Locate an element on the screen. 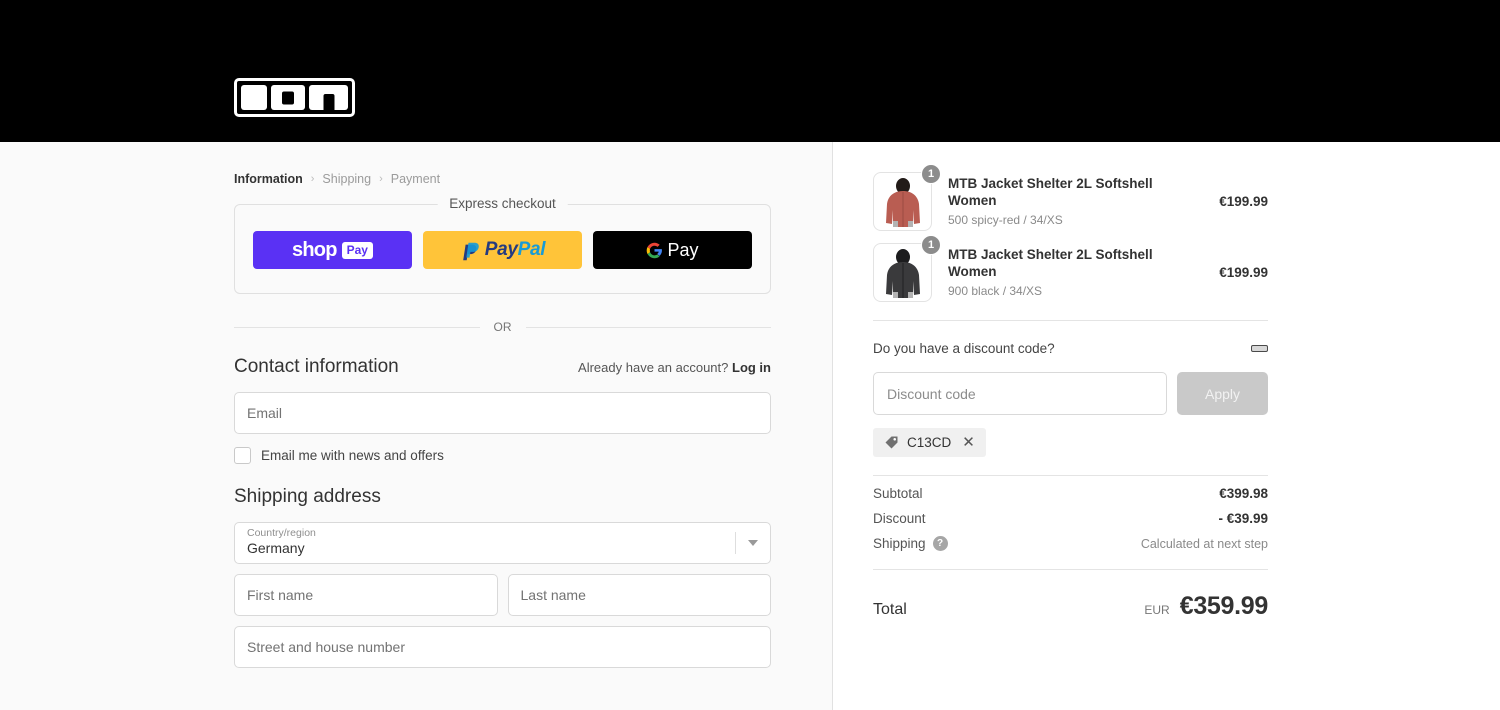 This screenshot has height=710, width=1500. newsletter-checkbox-label: Email me with news and offers is located at coordinates (352, 455).